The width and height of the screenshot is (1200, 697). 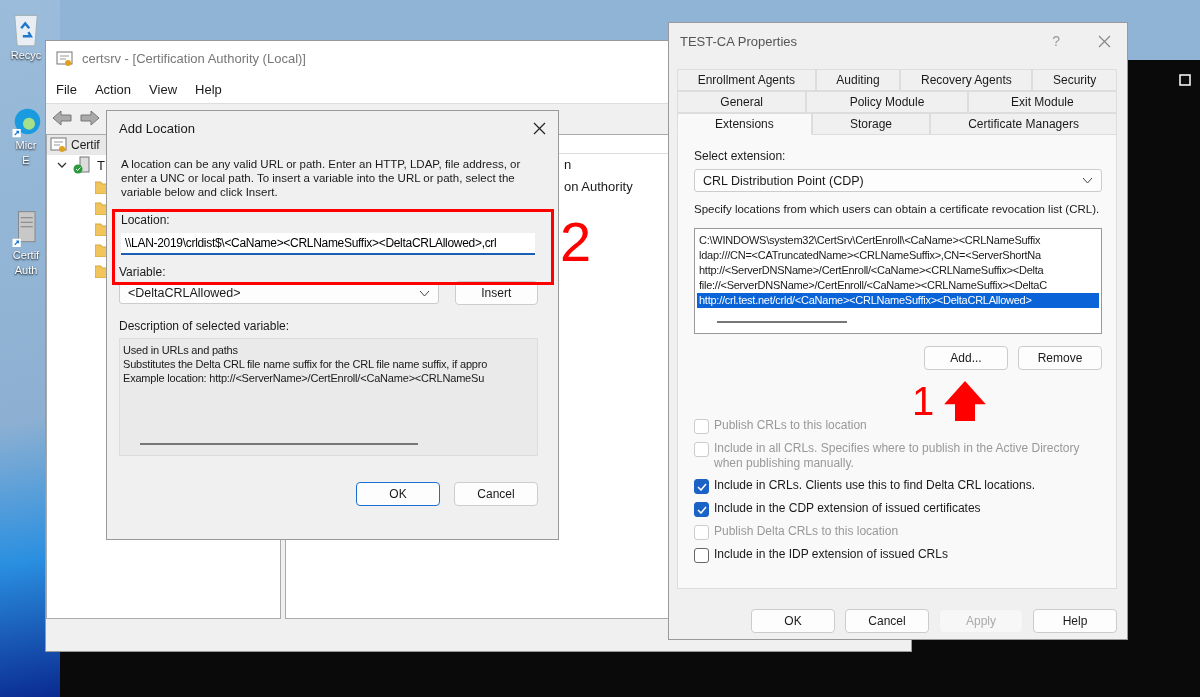 I want to click on menu-item: View, so click(x=163, y=89).